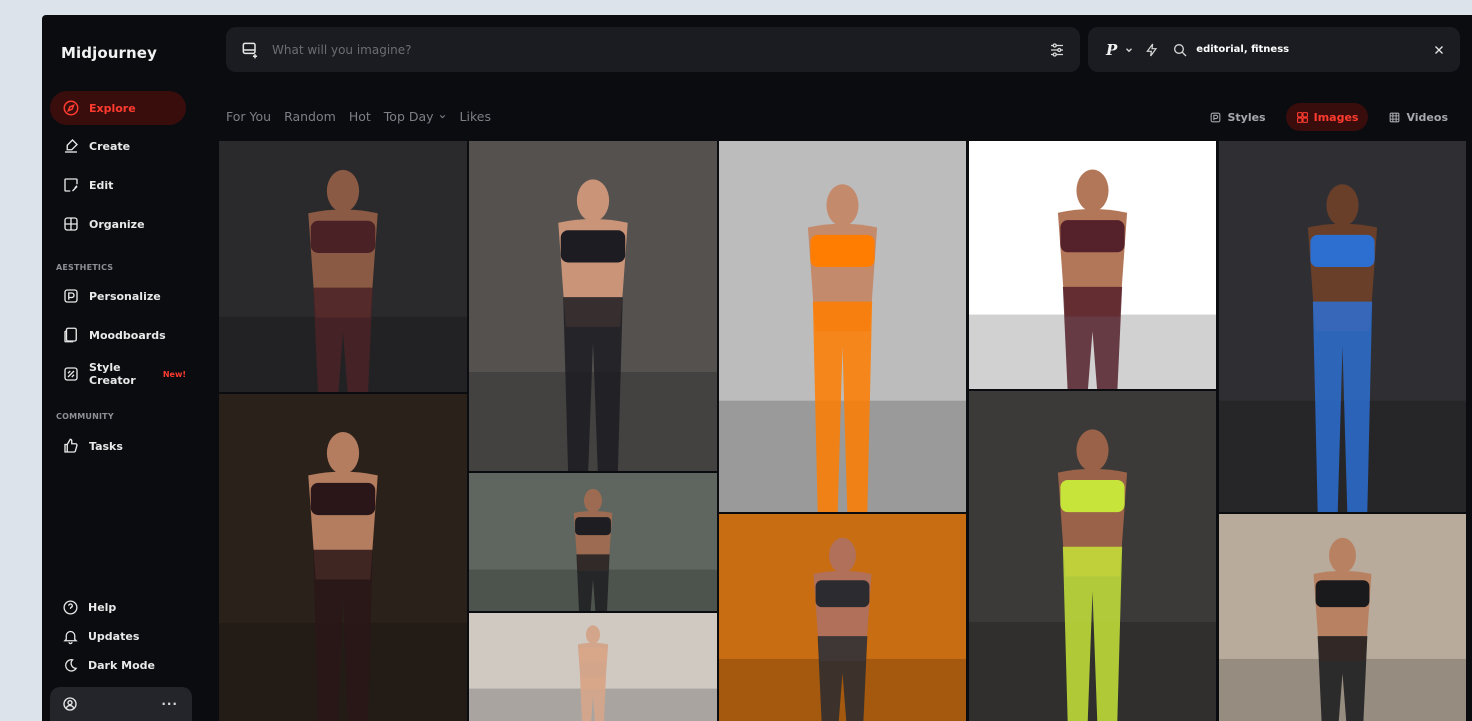  I want to click on media-type-tabs: Styles Images Videos, so click(1328, 117).